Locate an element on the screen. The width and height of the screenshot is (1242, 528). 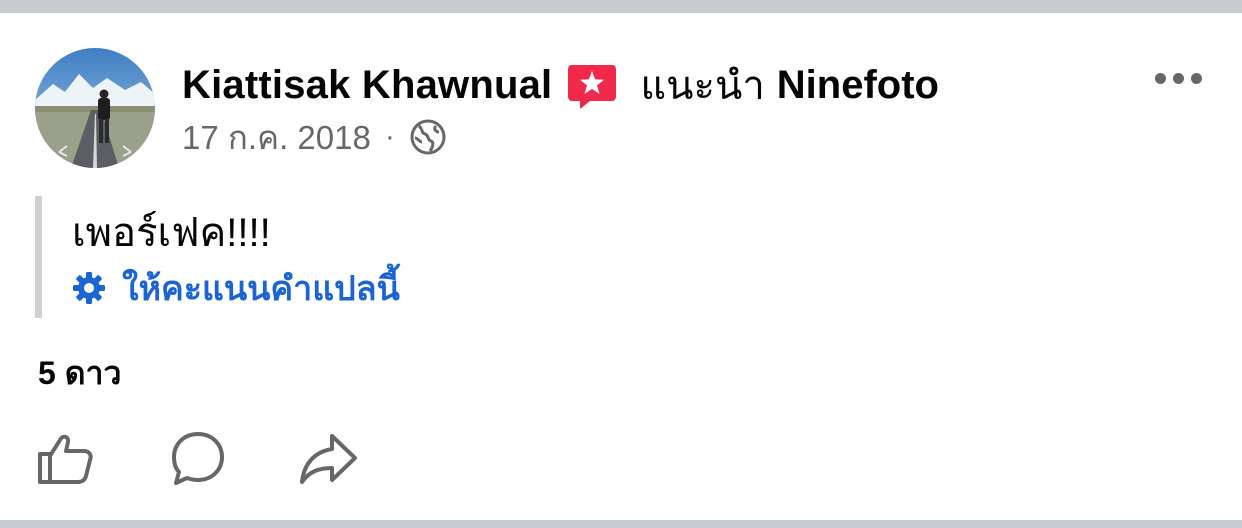
recommended-page-link: Ninefoto is located at coordinates (858, 85).